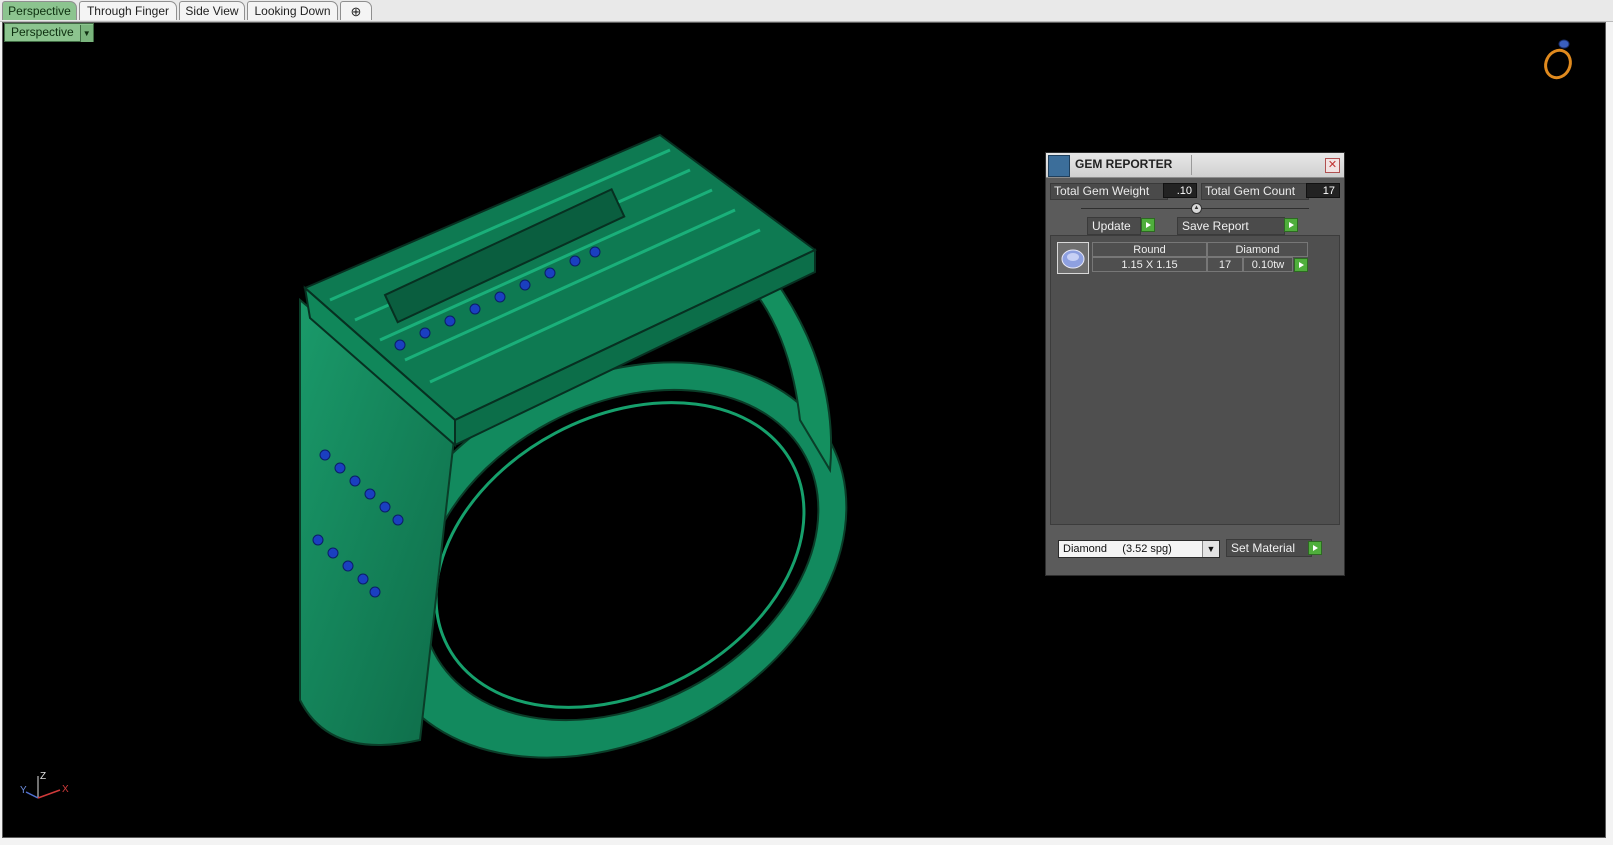 The height and width of the screenshot is (845, 1613). Describe the element at coordinates (1323, 190) in the screenshot. I see `total-gem-count-value: 17` at that location.